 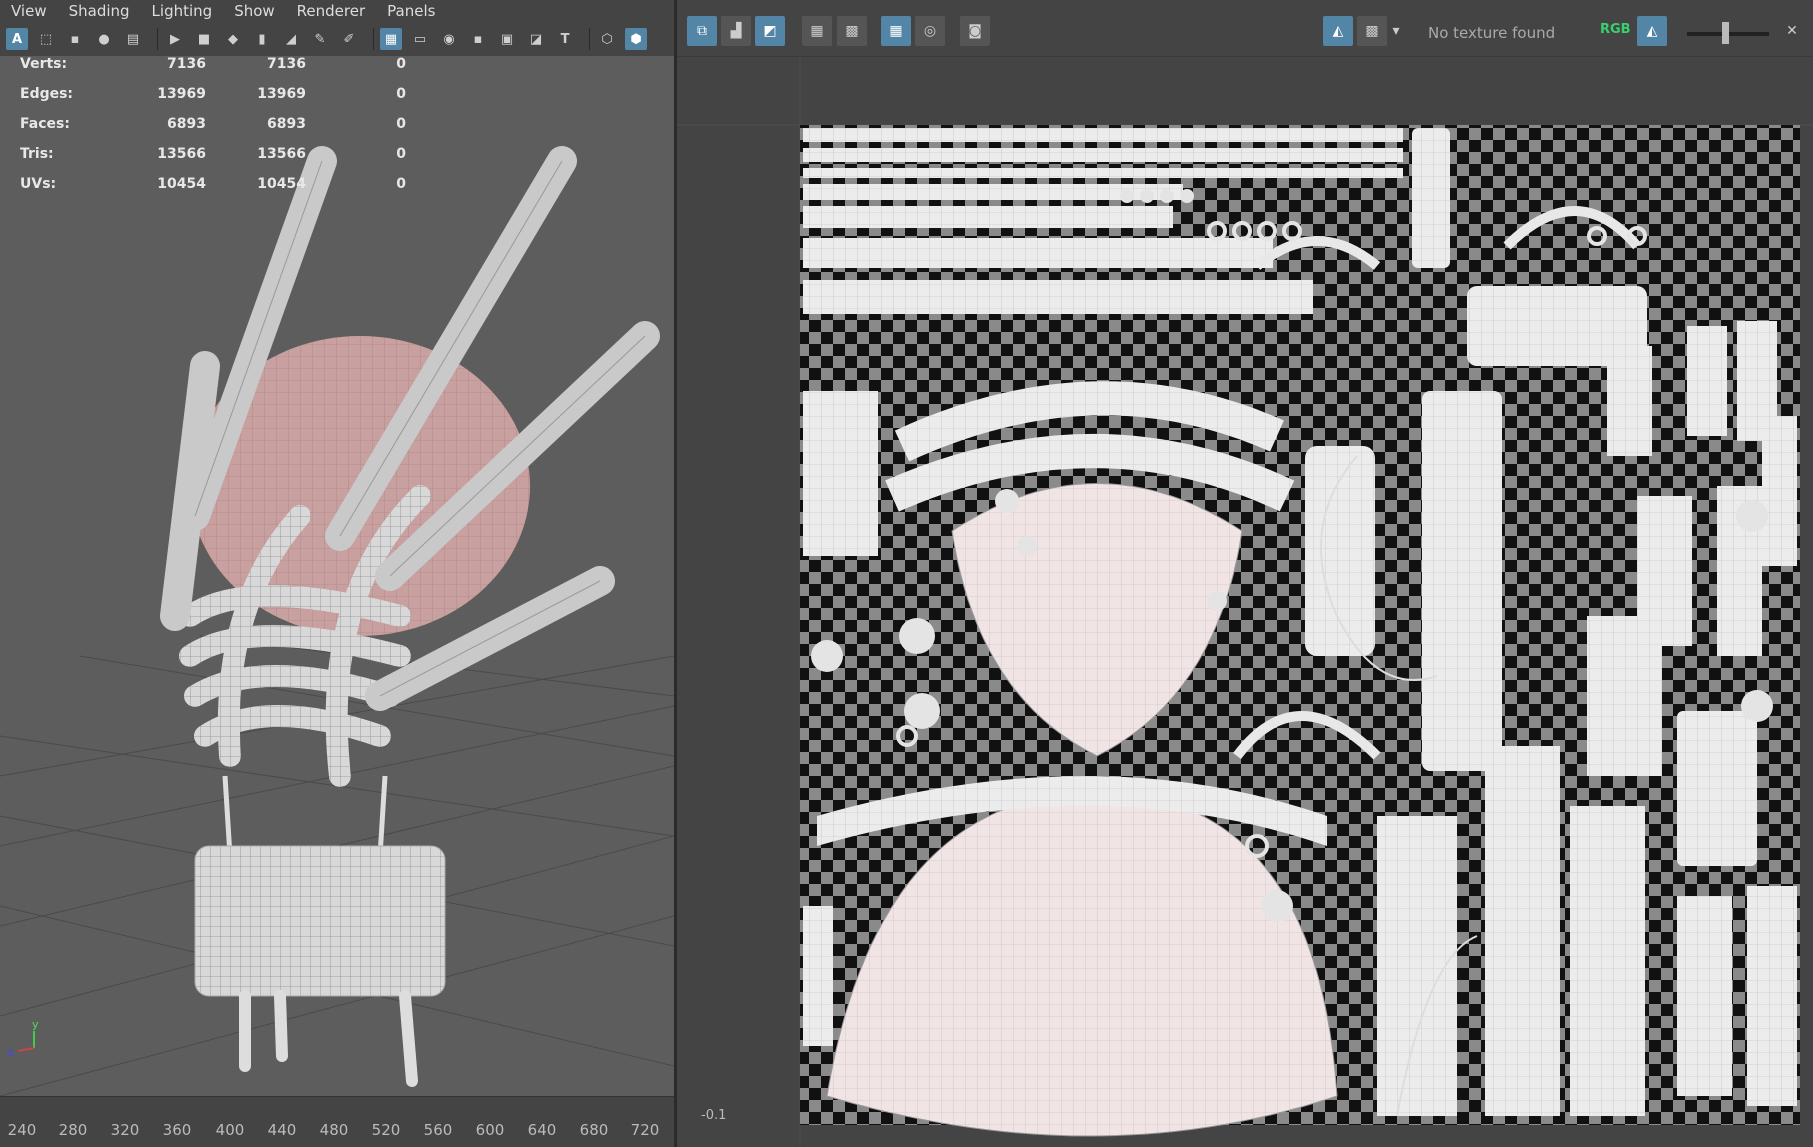 I want to click on ruler-label: 480, so click(x=334, y=1130).